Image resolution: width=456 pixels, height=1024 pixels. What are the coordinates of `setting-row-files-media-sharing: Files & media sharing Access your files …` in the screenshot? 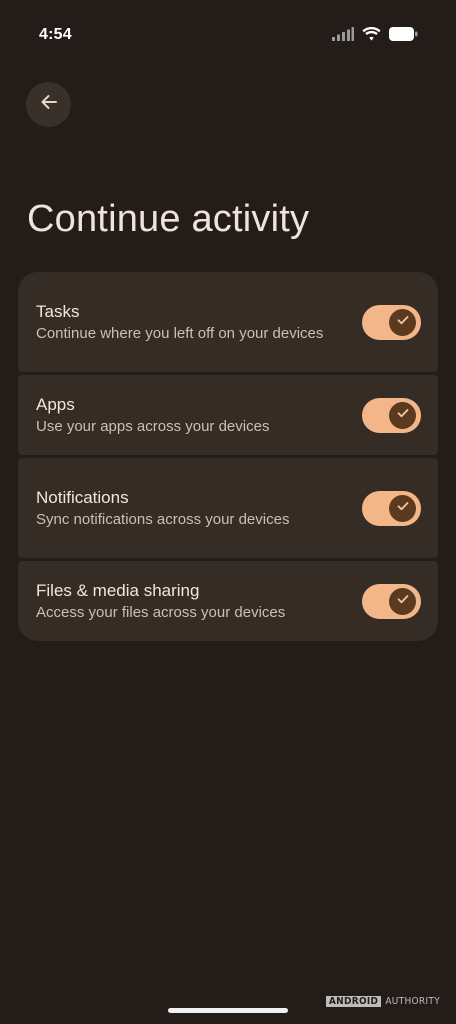 It's located at (228, 601).